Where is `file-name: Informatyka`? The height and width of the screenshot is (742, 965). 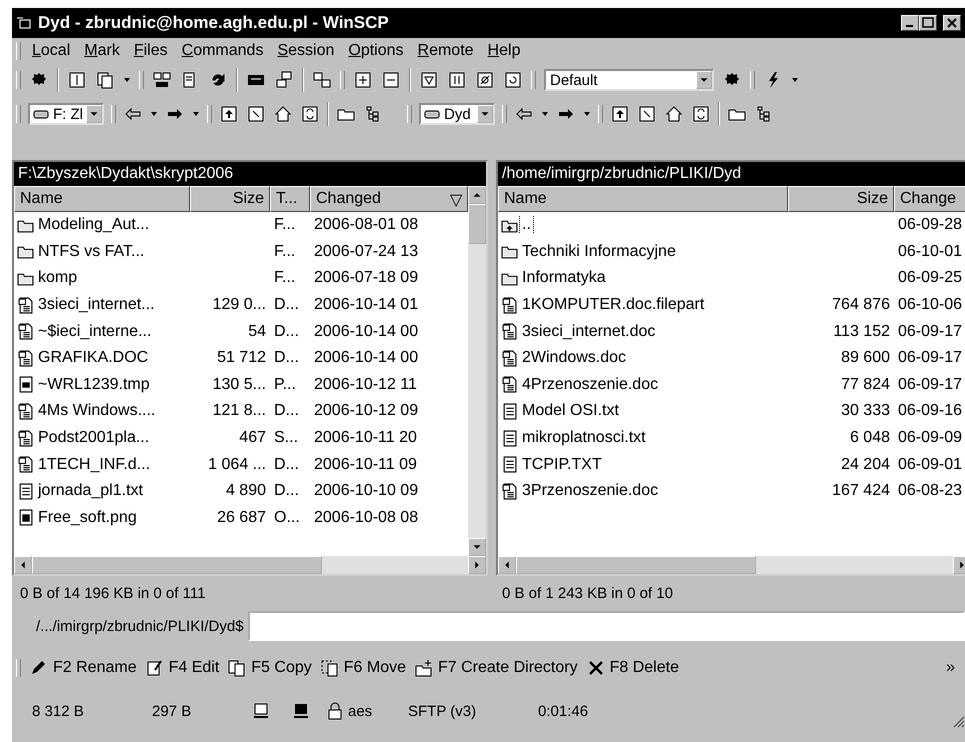 file-name: Informatyka is located at coordinates (564, 278).